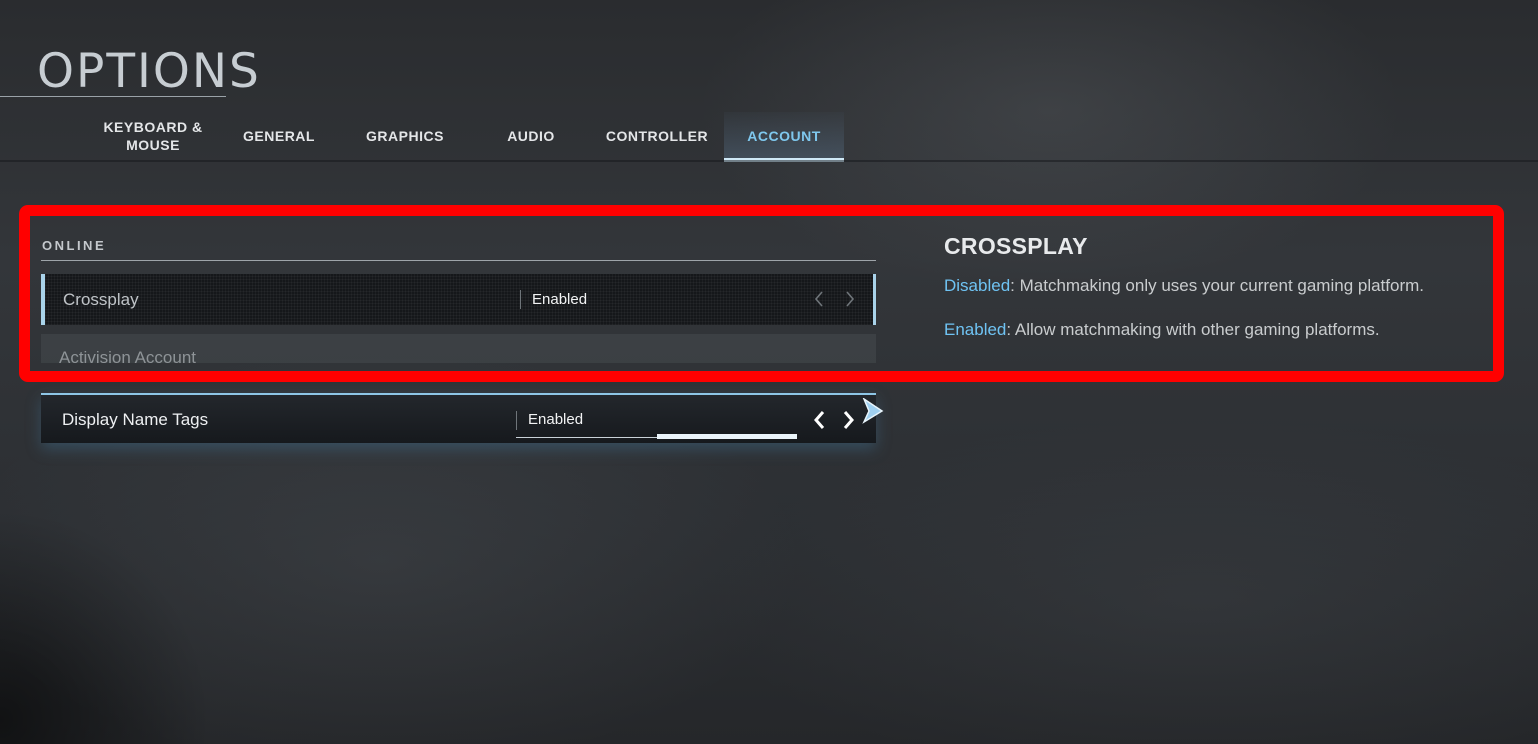 The width and height of the screenshot is (1538, 744). I want to click on setting-row-crossplay: Crossplay Enabled, so click(458, 299).